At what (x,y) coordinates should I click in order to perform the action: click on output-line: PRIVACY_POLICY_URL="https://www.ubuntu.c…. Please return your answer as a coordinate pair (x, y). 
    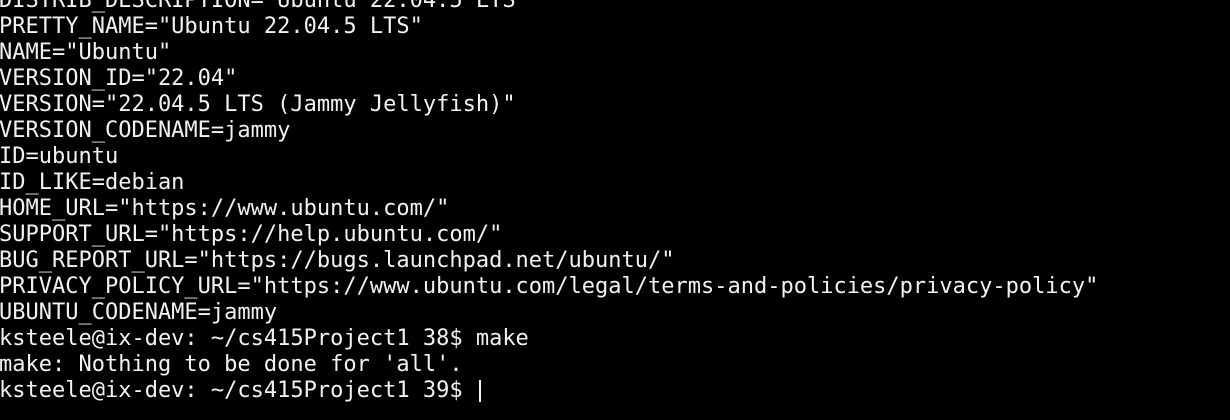
    Looking at the image, I should click on (549, 286).